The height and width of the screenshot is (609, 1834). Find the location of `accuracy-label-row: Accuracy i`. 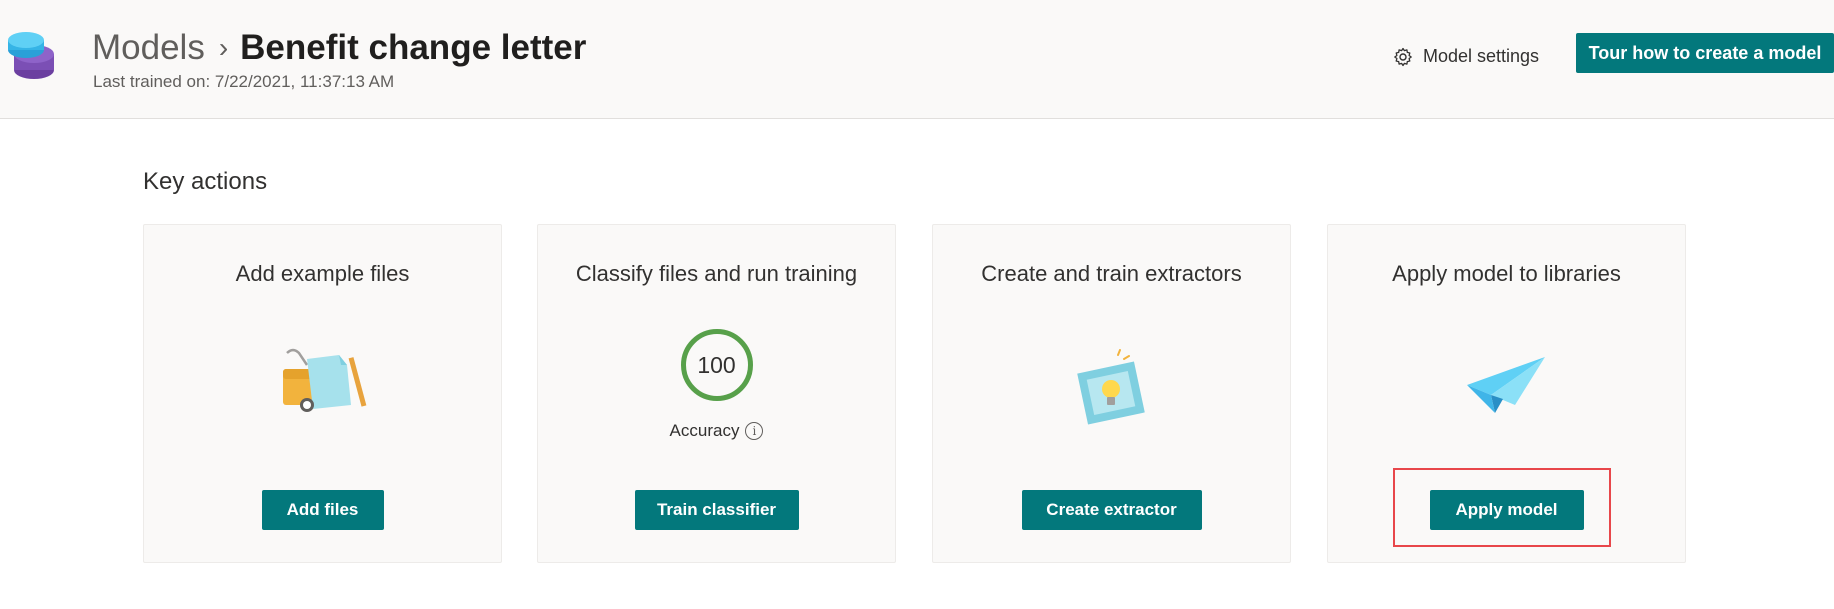

accuracy-label-row: Accuracy i is located at coordinates (716, 431).